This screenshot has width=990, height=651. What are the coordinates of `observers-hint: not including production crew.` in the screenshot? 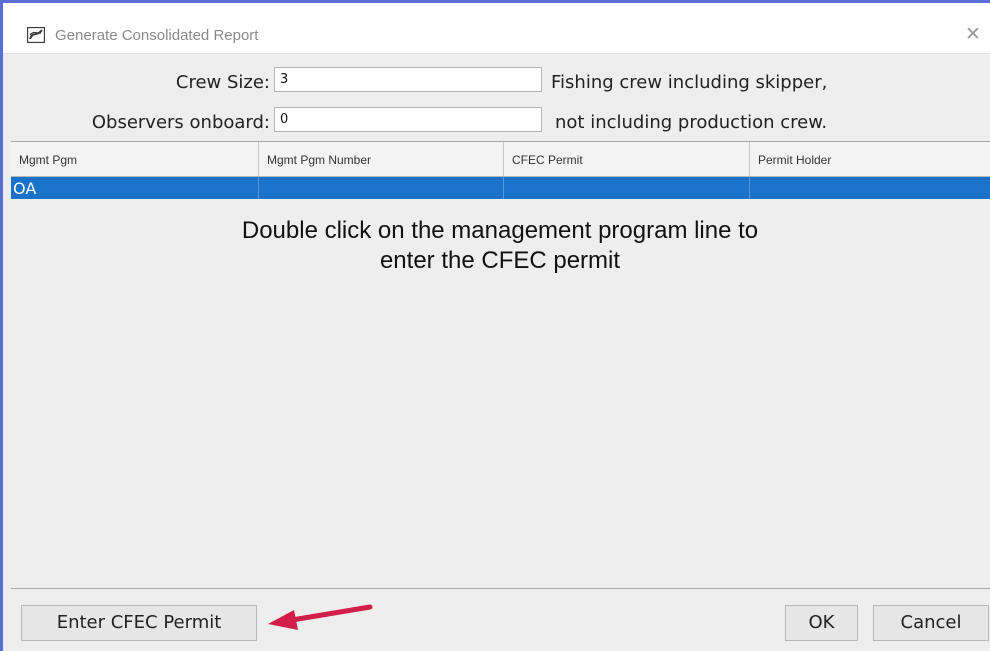 It's located at (691, 122).